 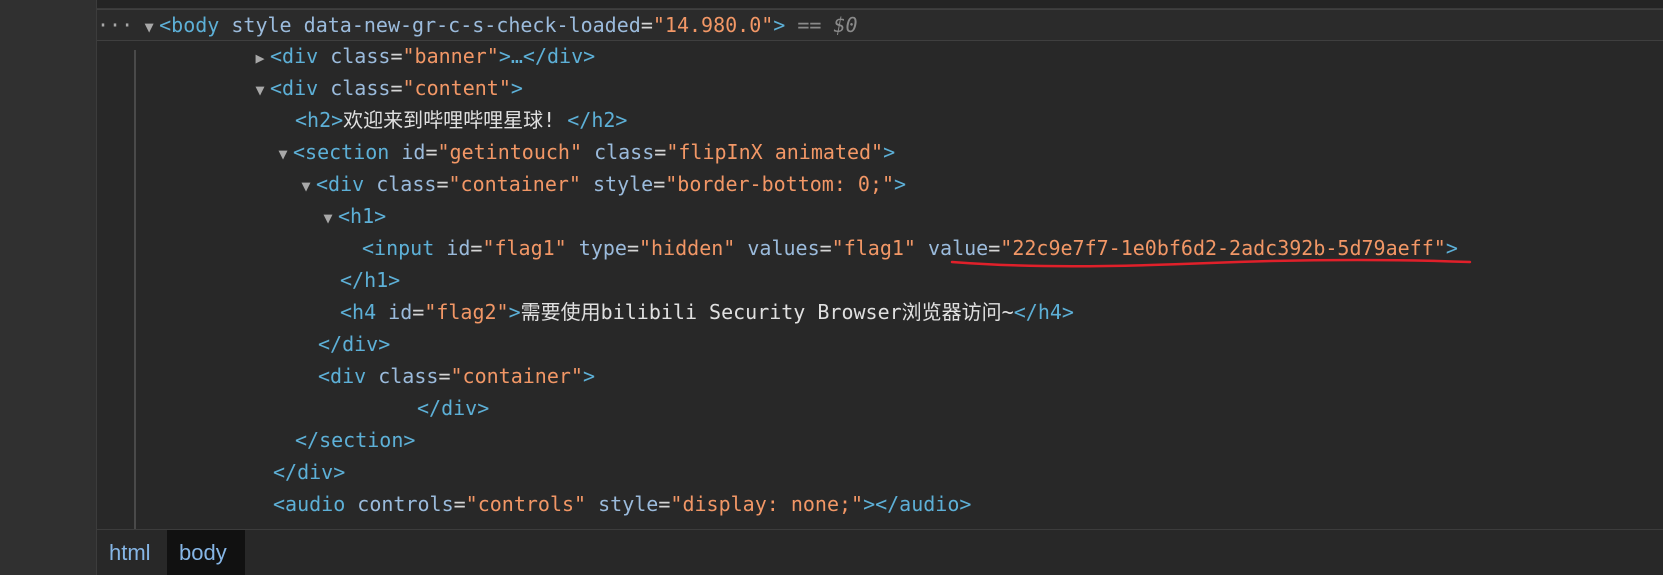 I want to click on left-gutter, so click(x=48, y=287).